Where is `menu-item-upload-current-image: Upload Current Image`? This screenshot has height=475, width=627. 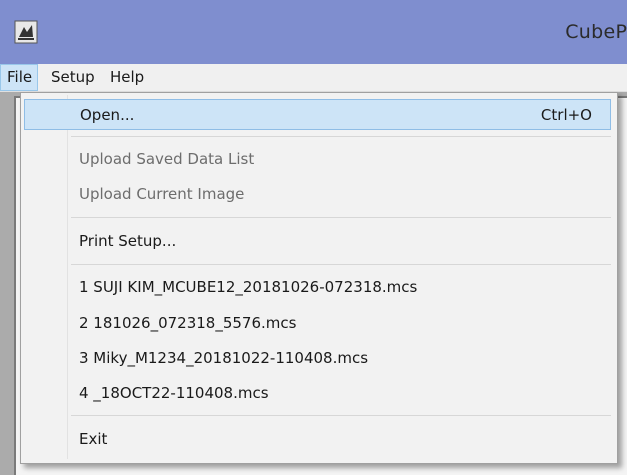
menu-item-upload-current-image: Upload Current Image is located at coordinates (317, 194).